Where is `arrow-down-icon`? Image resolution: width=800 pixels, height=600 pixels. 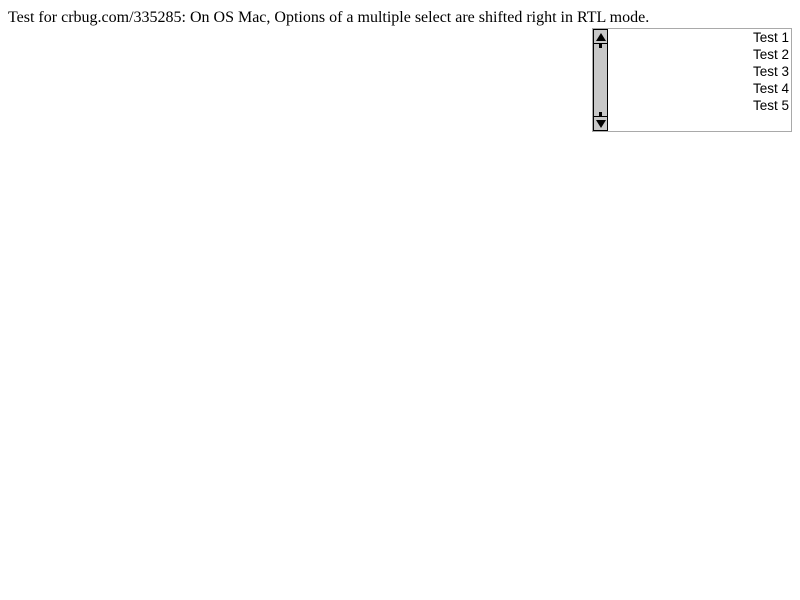
arrow-down-icon is located at coordinates (600, 123).